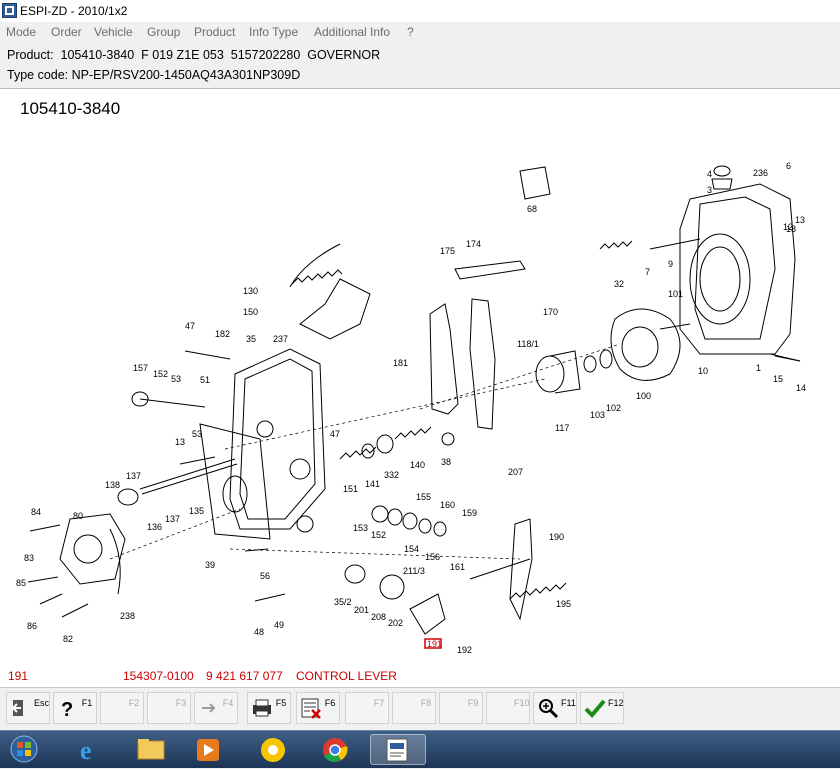 The image size is (840, 769). What do you see at coordinates (21, 583) in the screenshot?
I see `label-85: 85` at bounding box center [21, 583].